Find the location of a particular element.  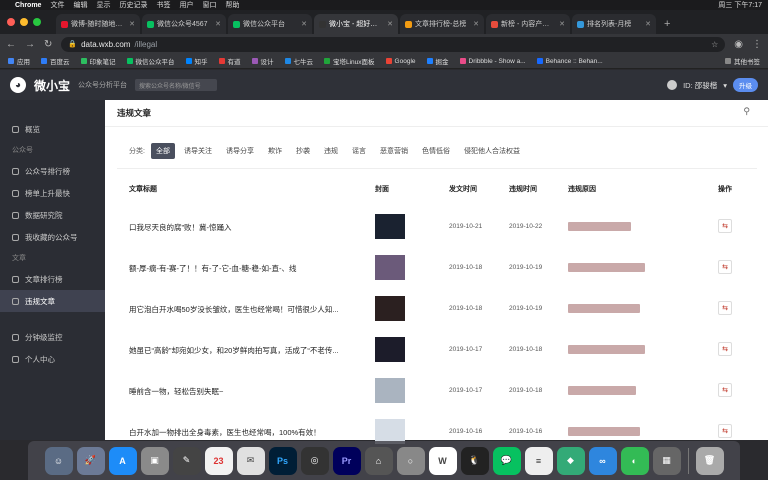

launchpad-icon: 🚀 is located at coordinates (90, 460).